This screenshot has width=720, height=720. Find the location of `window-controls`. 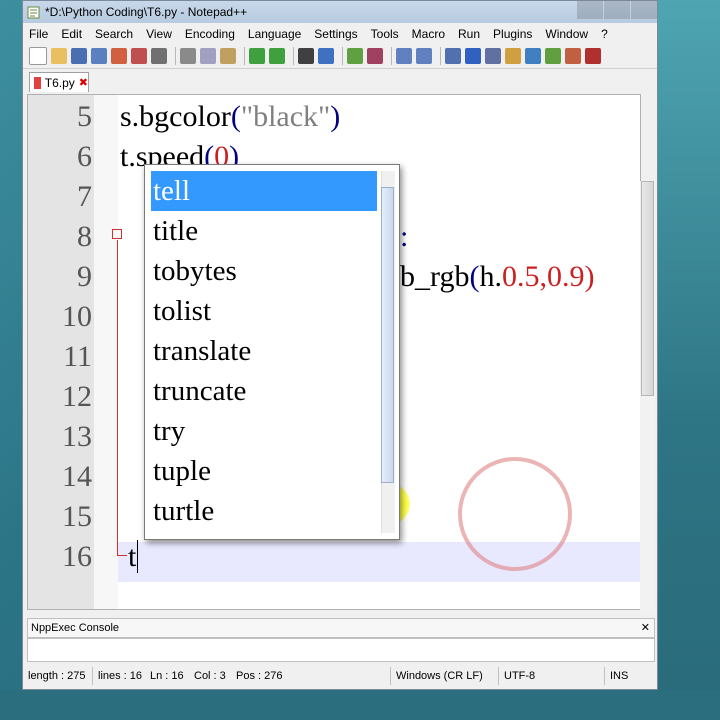

window-controls is located at coordinates (616, 11).